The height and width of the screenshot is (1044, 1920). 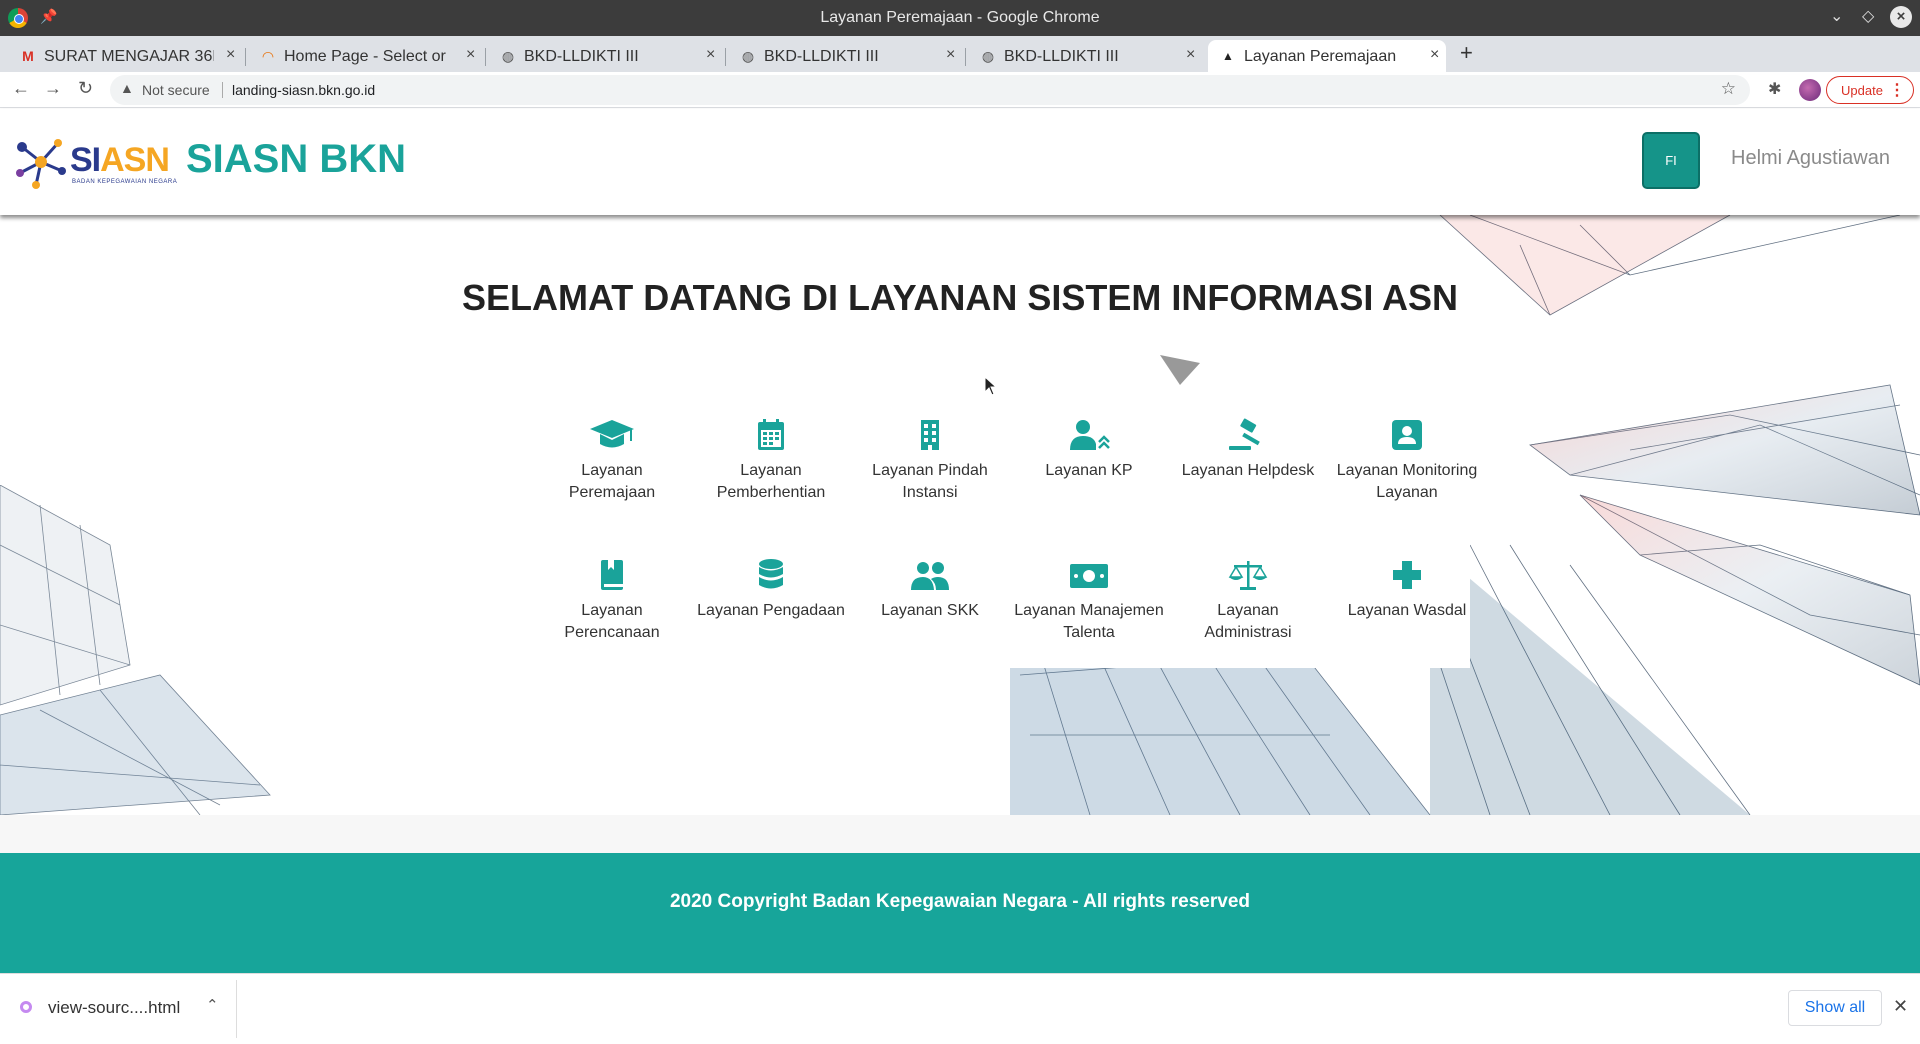 I want to click on gmail-icon: M, so click(x=28, y=56).